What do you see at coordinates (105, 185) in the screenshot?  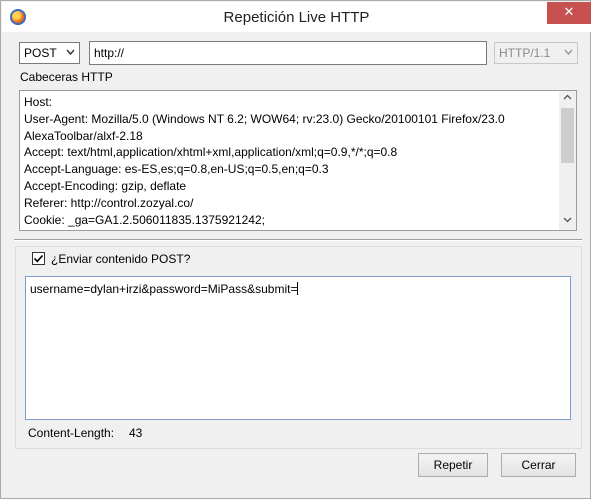 I see `header-line: Accept-Encoding: gzip, deflate` at bounding box center [105, 185].